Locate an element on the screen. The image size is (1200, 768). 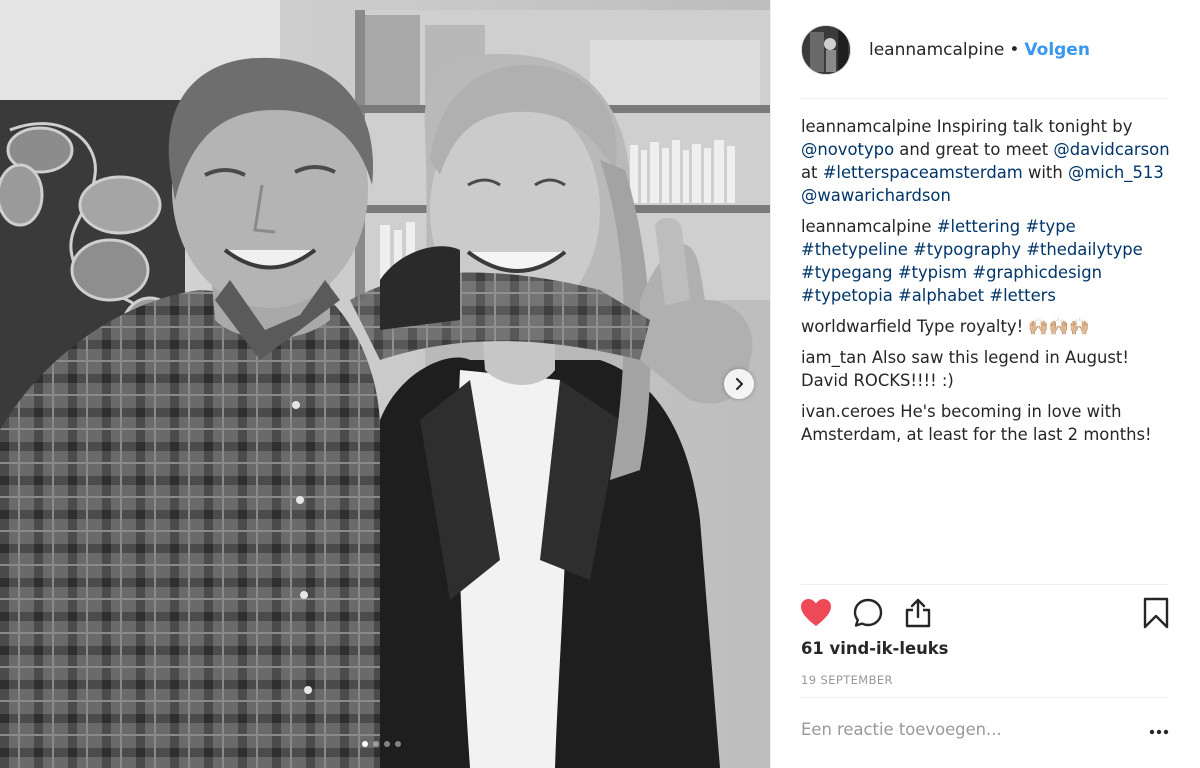
comment-text: and great to meet is located at coordinates (974, 149).